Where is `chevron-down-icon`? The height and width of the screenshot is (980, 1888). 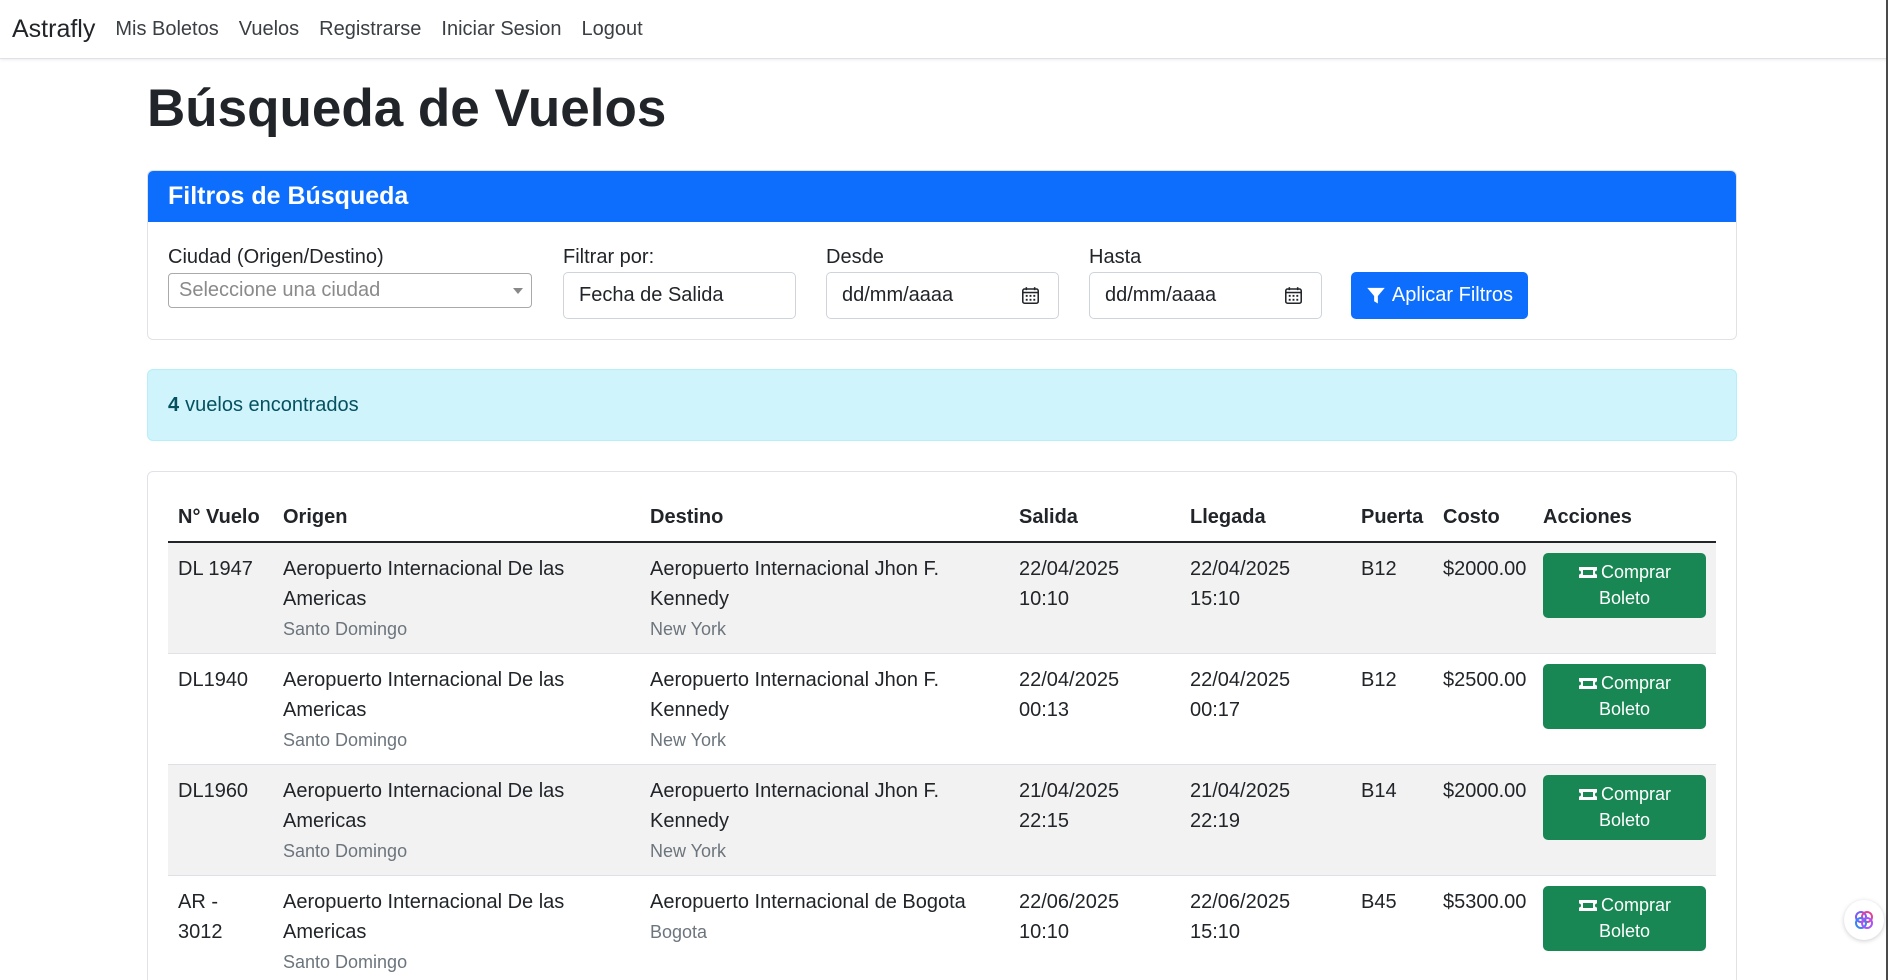
chevron-down-icon is located at coordinates (518, 291).